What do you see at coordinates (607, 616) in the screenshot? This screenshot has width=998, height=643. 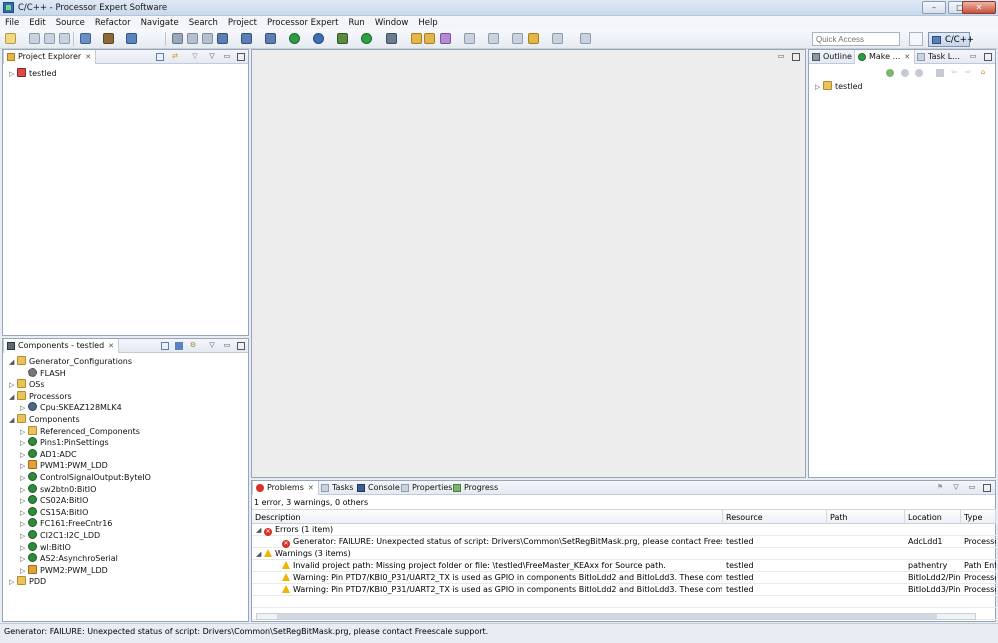 I see `scrollbar-thumb` at bounding box center [607, 616].